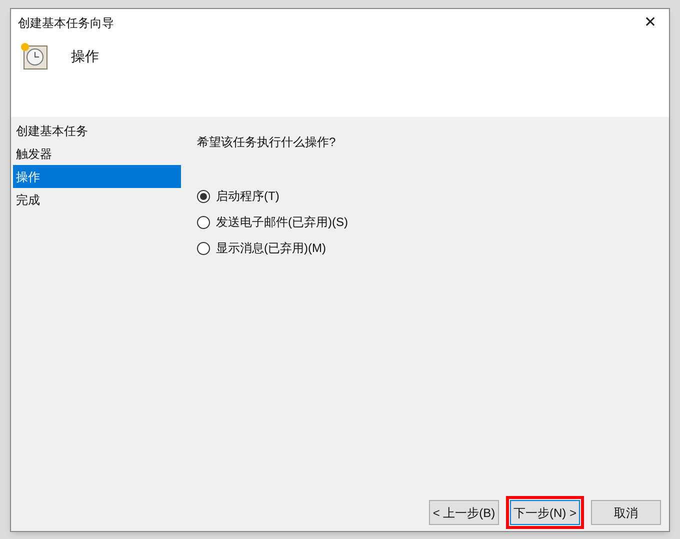 The height and width of the screenshot is (539, 680). I want to click on wizard-button: 下一步(N) >, so click(545, 512).